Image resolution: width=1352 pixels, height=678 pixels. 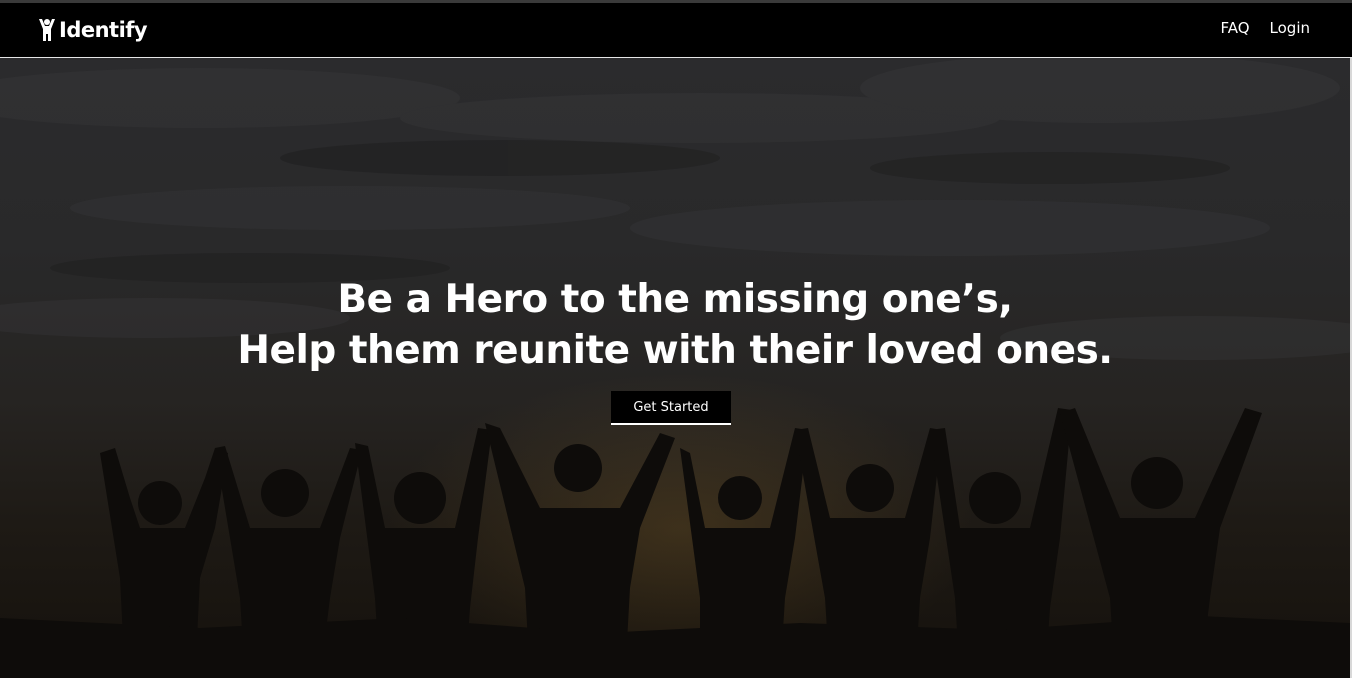 What do you see at coordinates (671, 408) in the screenshot?
I see `get-started-button: Get Started` at bounding box center [671, 408].